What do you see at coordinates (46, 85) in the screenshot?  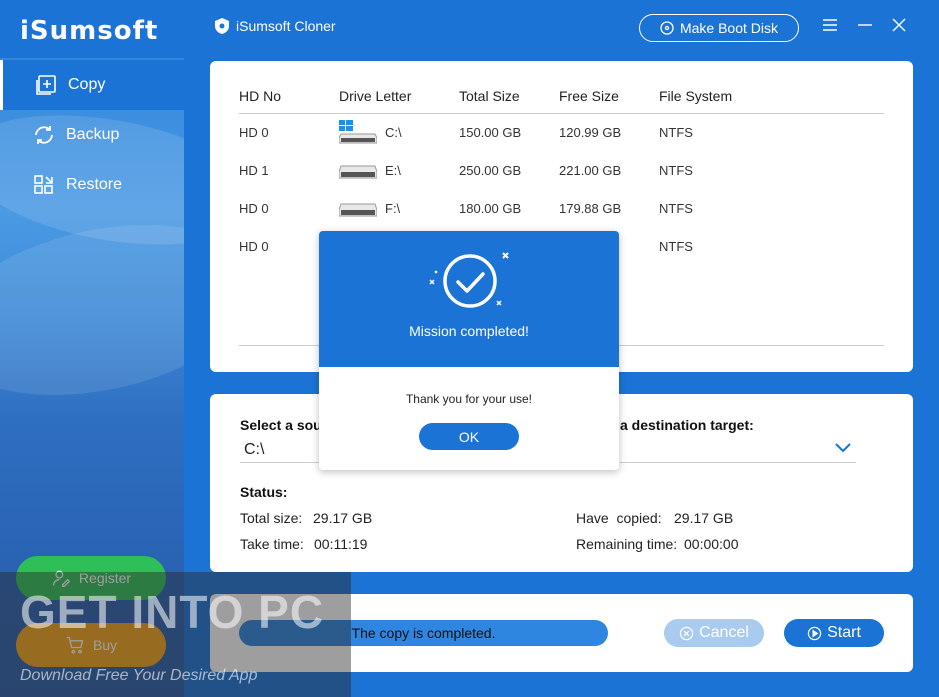 I see `copy-icon` at bounding box center [46, 85].